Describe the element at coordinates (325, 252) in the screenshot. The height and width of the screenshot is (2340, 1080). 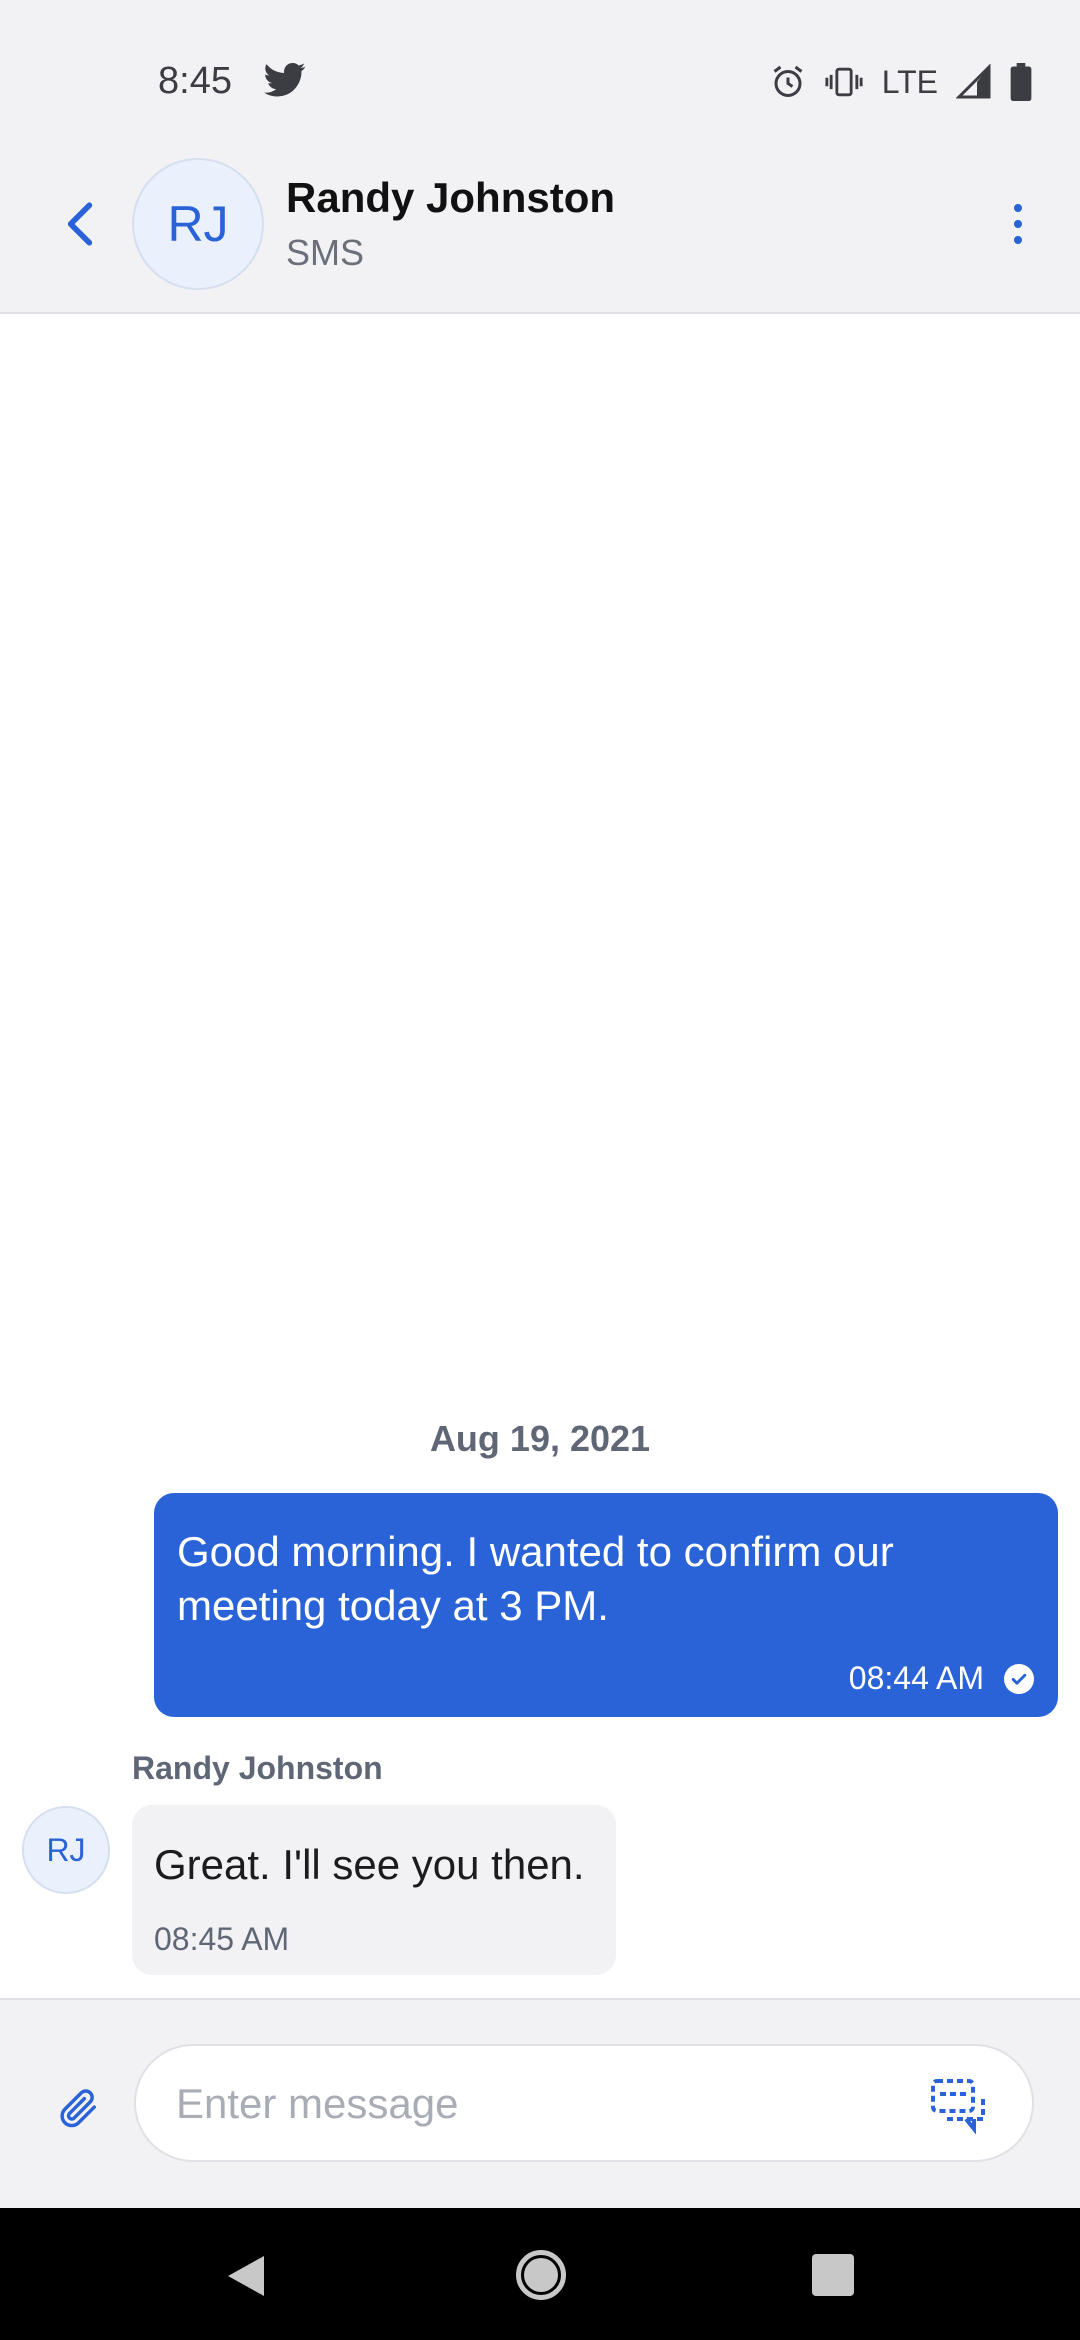
I see `channel-label: SMS` at that location.